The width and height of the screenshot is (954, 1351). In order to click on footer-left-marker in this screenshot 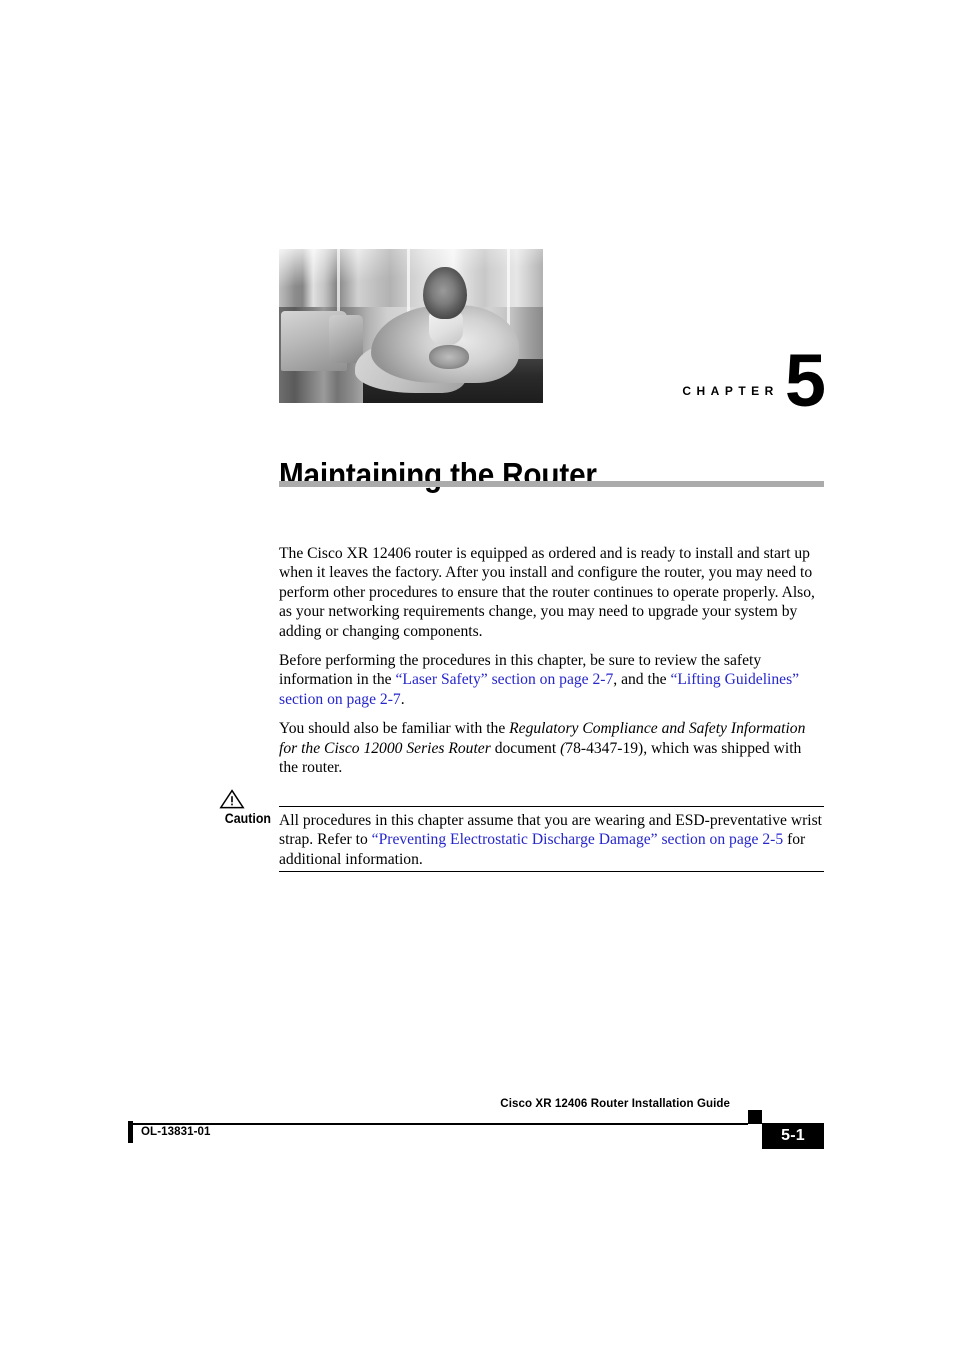, I will do `click(130, 1132)`.